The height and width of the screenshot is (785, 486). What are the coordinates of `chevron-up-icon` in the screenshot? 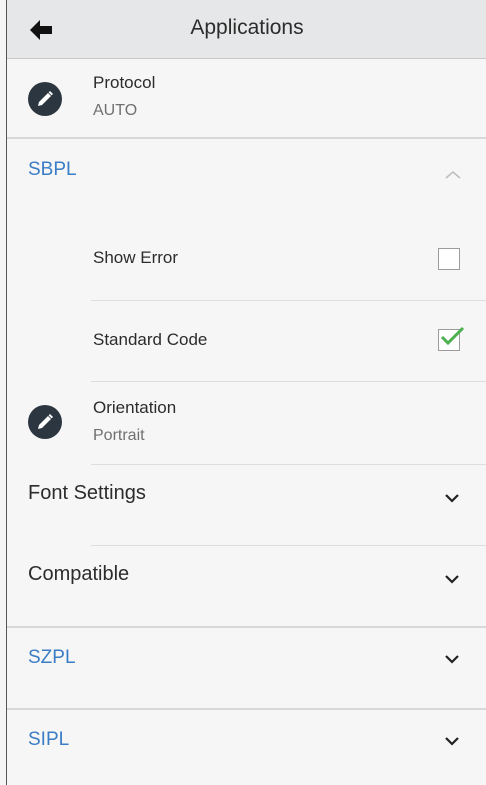 It's located at (453, 174).